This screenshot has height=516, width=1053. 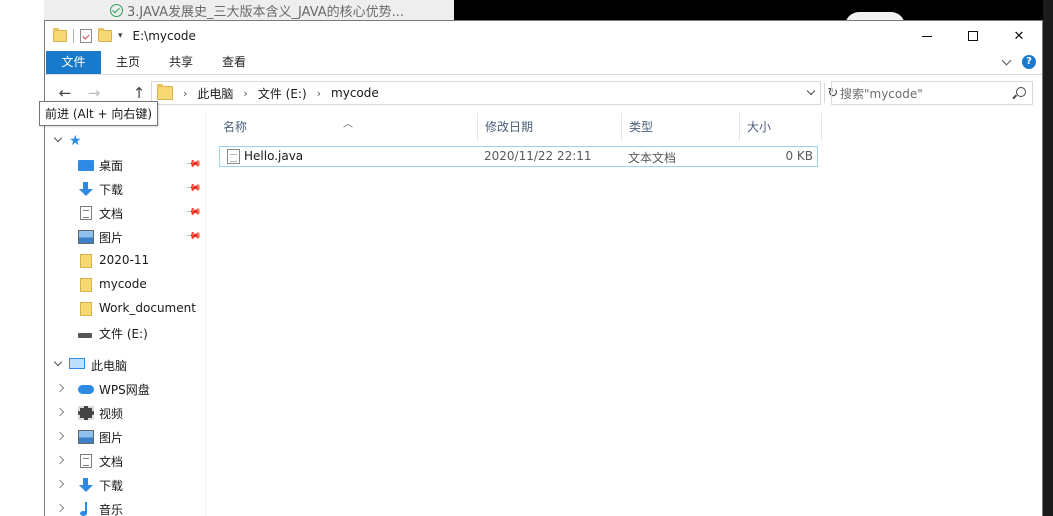 I want to click on tab-file: 文件, so click(x=73, y=62).